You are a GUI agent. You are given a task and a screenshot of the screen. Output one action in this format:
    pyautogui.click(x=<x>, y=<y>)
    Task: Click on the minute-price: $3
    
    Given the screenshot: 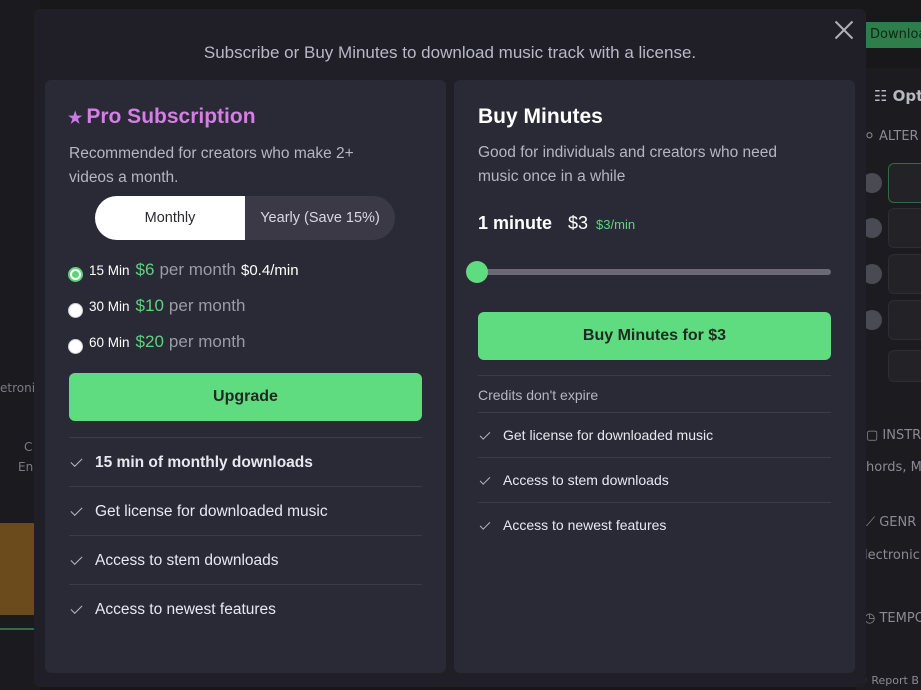 What is the action you would take?
    pyautogui.click(x=578, y=223)
    